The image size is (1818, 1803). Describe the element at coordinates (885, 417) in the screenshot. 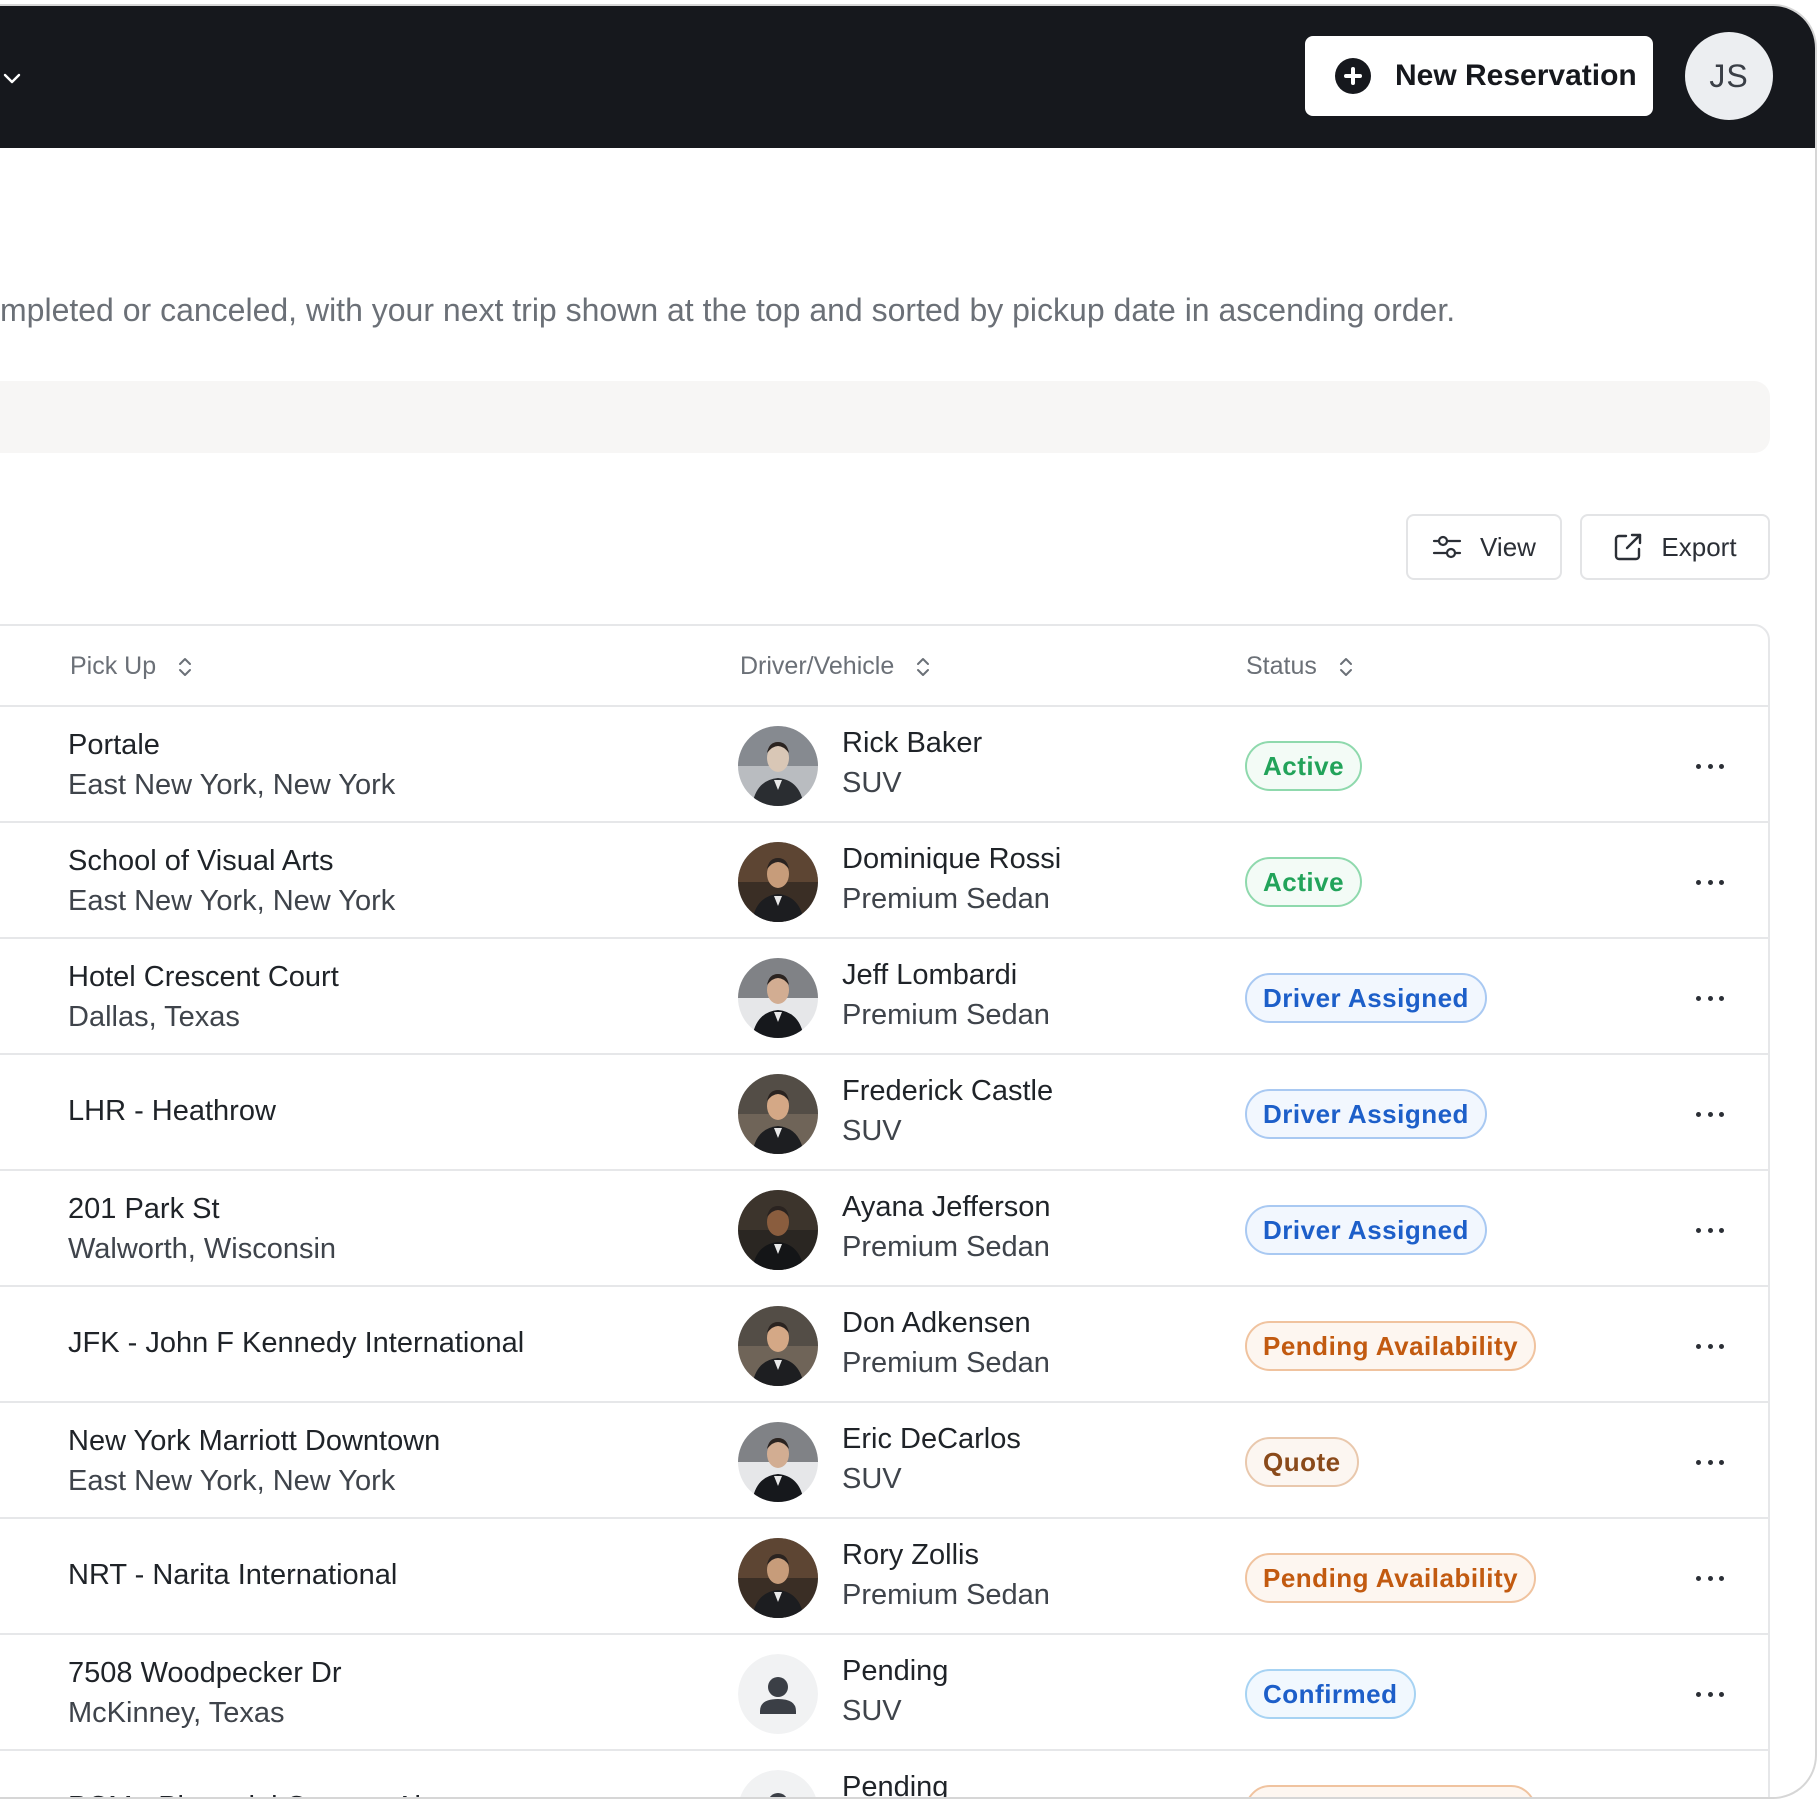

I see `filter-bar` at that location.